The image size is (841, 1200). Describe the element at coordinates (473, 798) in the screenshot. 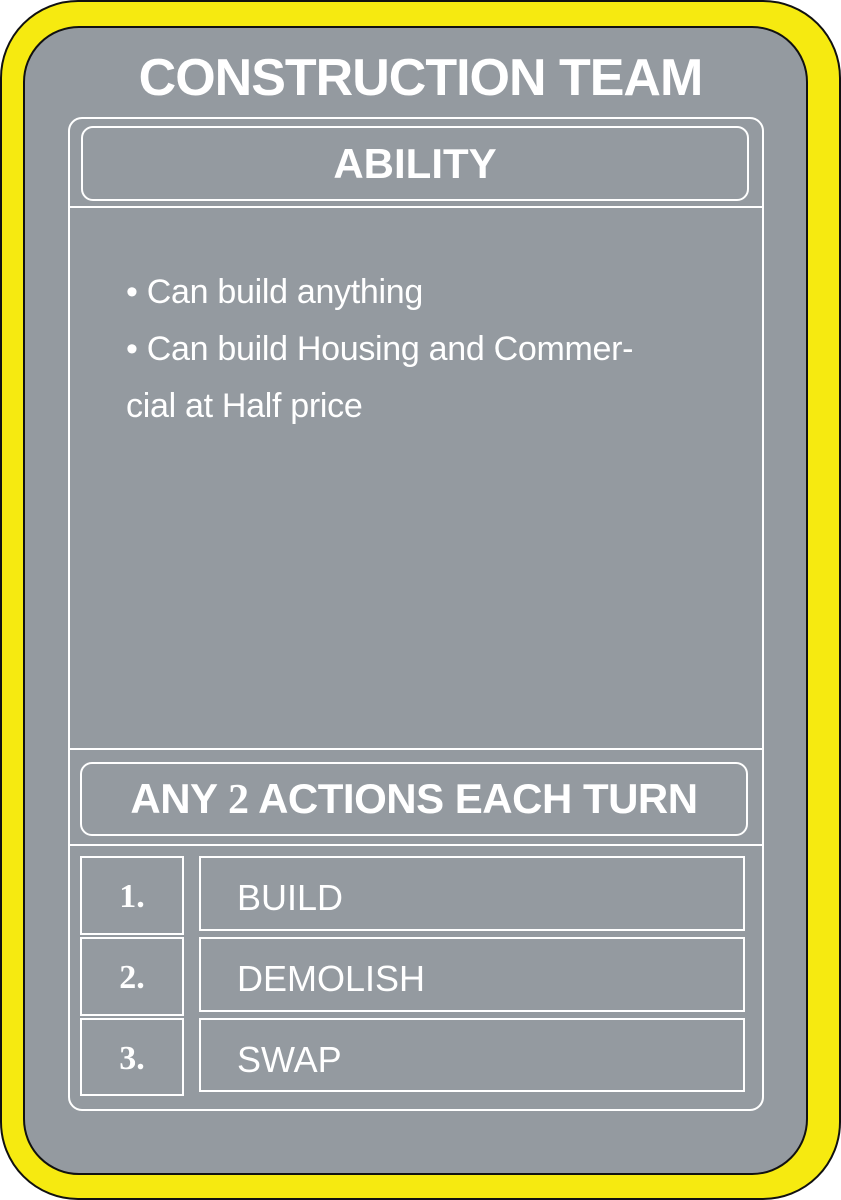

I see `actions-header-suffix: ACTIONS EACH TURN` at that location.